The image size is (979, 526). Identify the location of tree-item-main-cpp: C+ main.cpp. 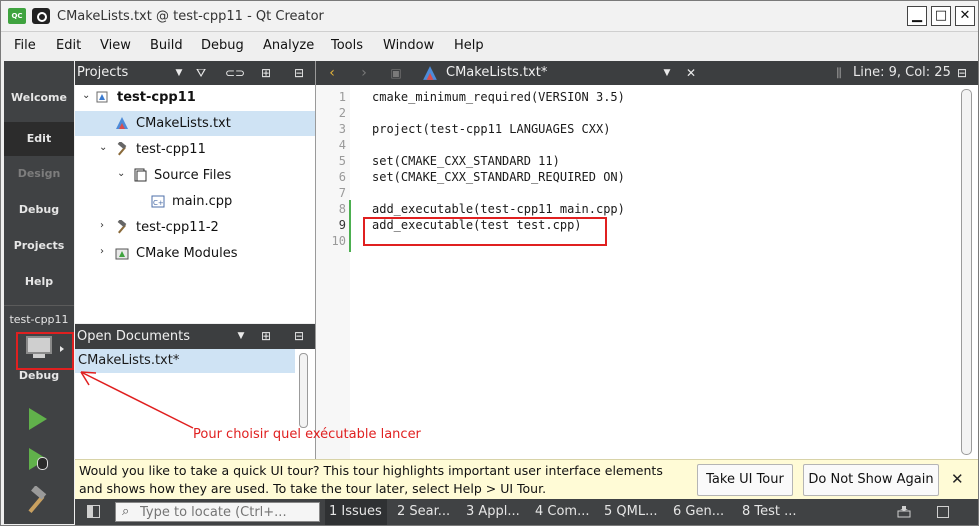
(195, 201).